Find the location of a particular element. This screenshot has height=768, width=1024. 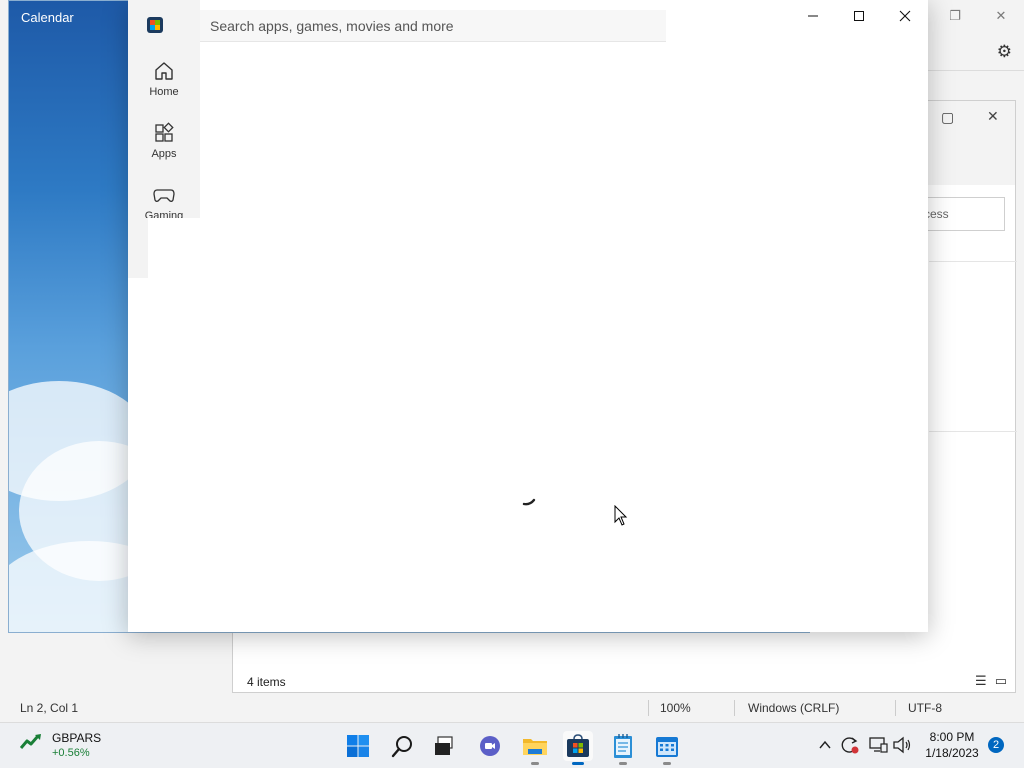

stock-widget: GBPARS +0.56% is located at coordinates (76, 745).